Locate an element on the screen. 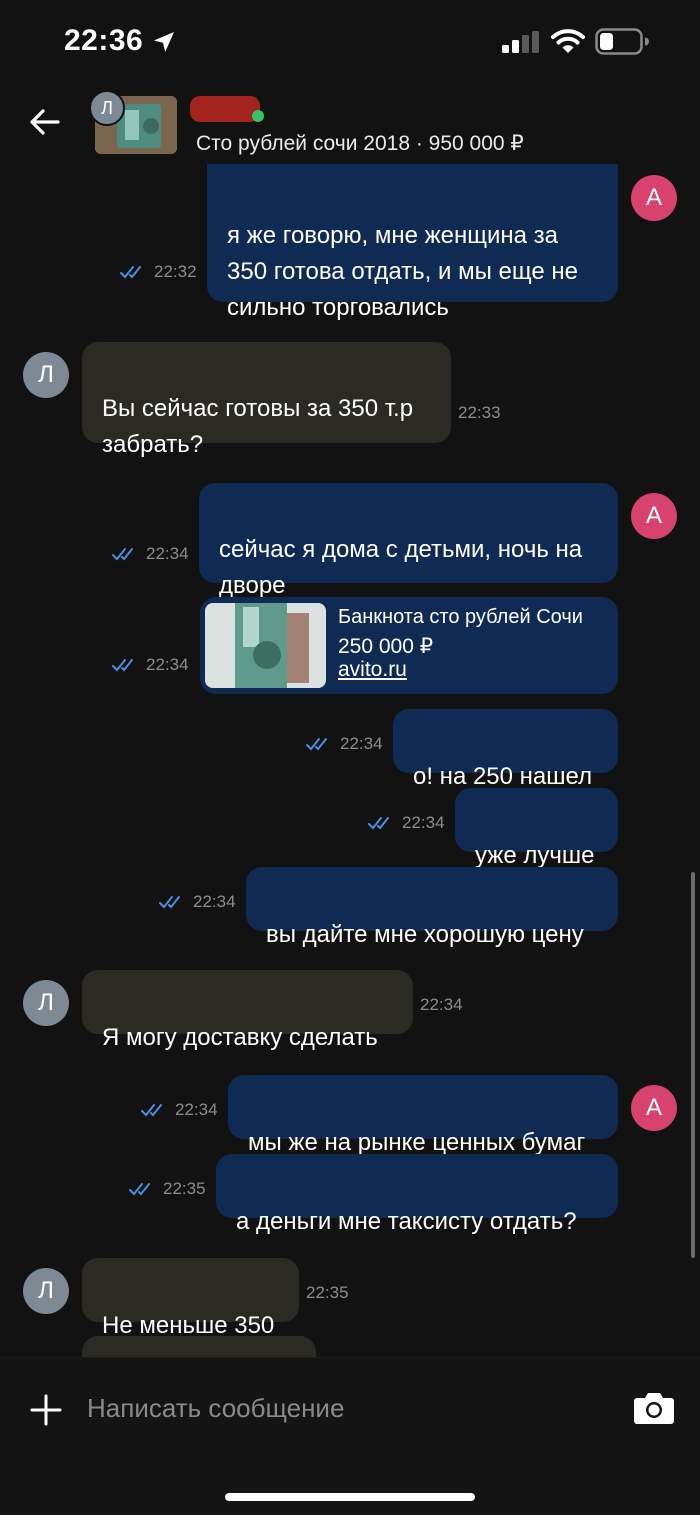 The image size is (700, 1515). message-bubble-incoming: Я могу доставку сделать is located at coordinates (247, 1010).